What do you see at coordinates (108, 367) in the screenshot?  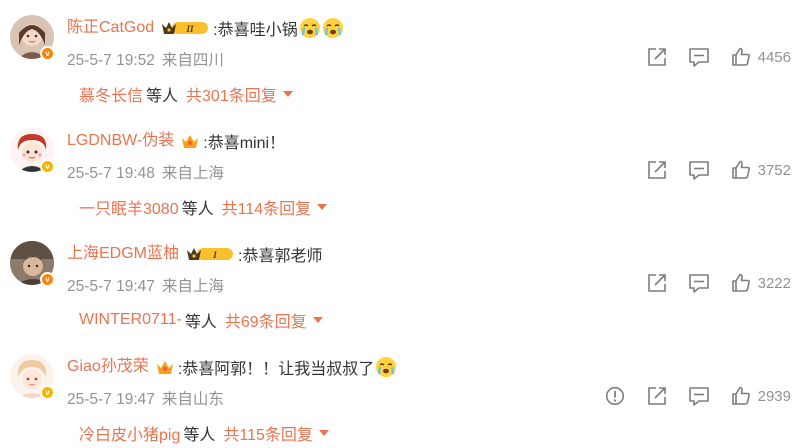 I see `username: Giao孙茂荣` at bounding box center [108, 367].